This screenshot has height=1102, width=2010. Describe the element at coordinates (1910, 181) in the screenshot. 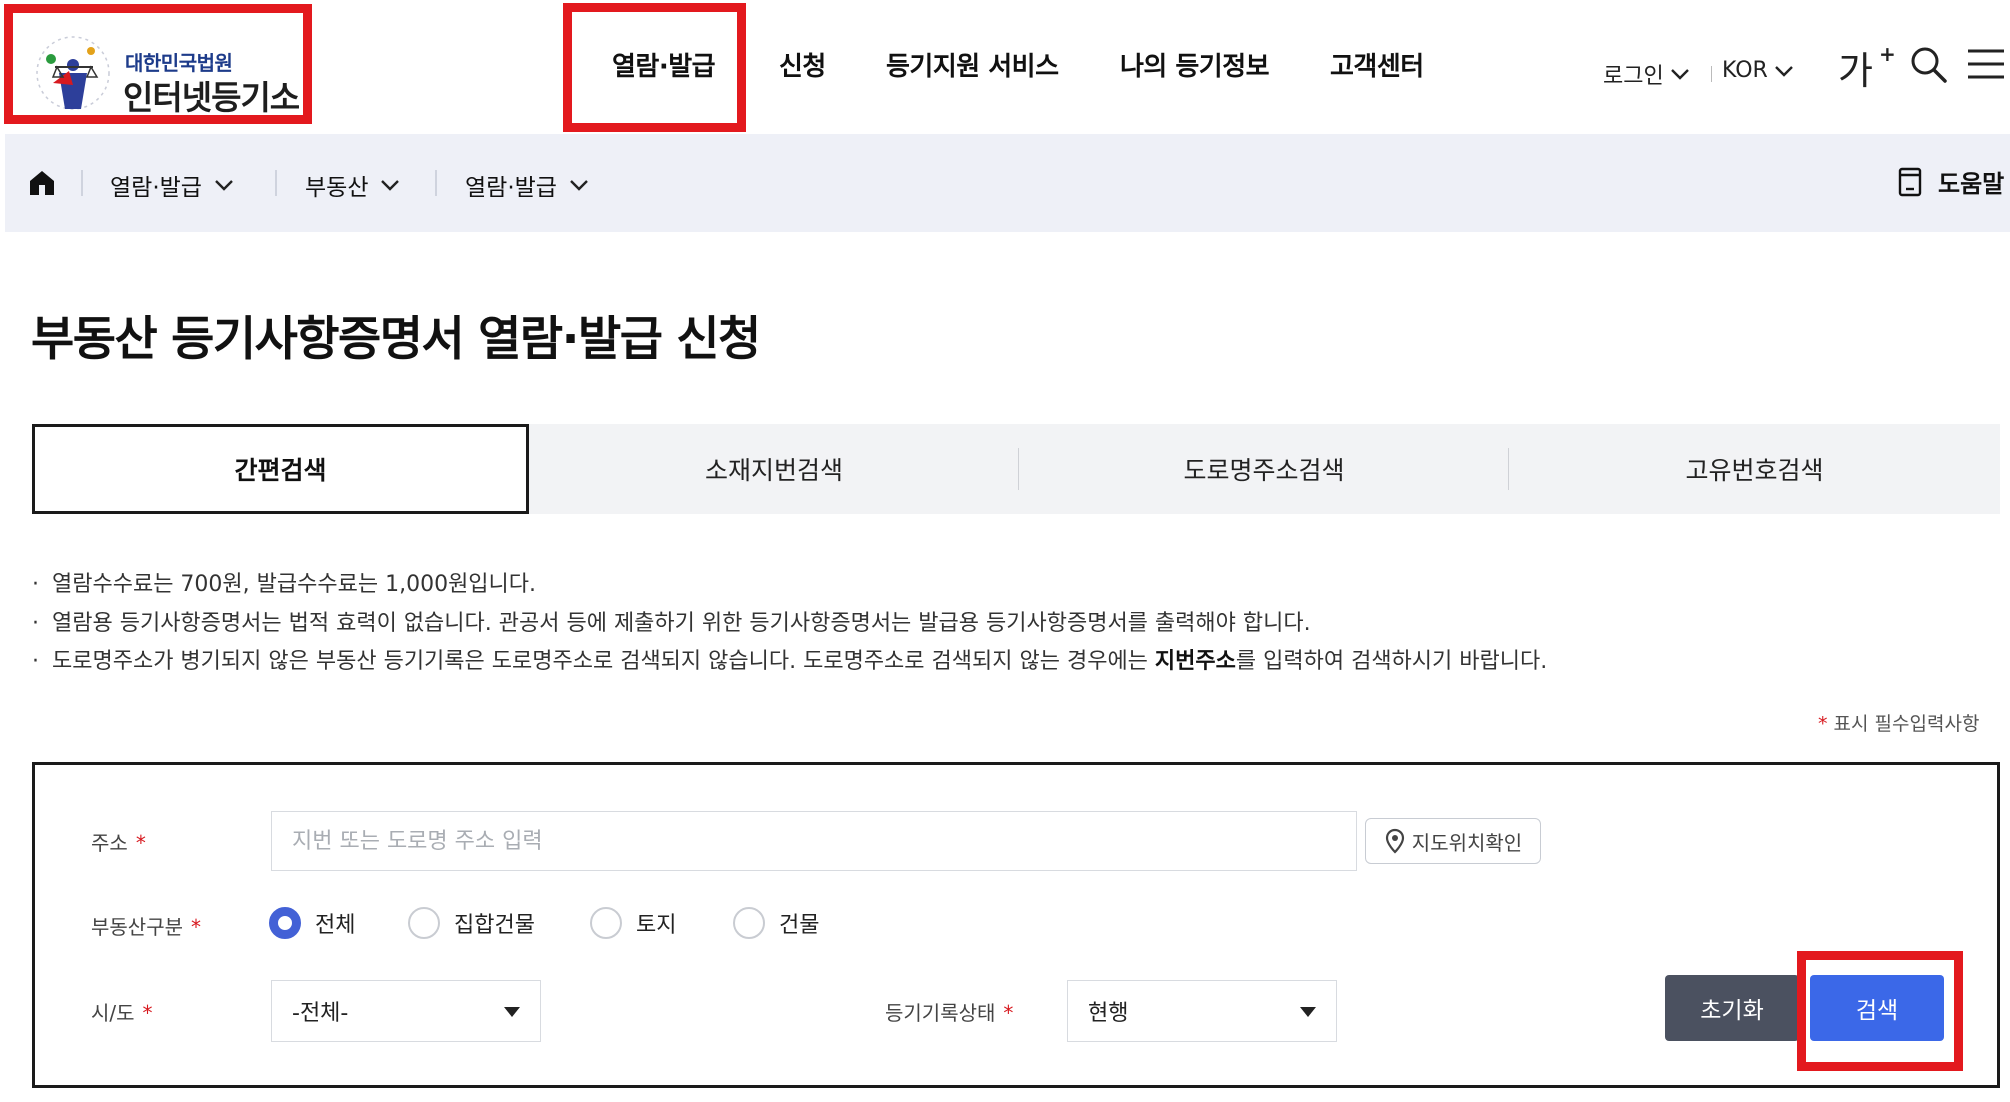

I see `document-help-icon` at that location.